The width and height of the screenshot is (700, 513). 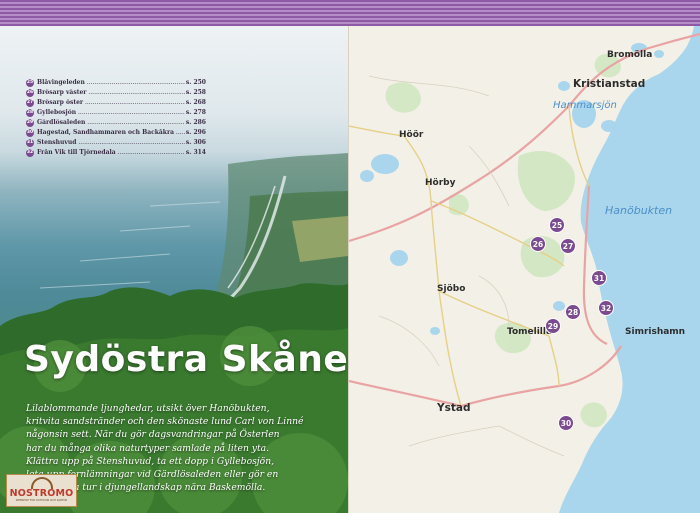 I want to click on nostromo-logo: NOSTROMO WEBSHOP FÖR OUTDOOR OCH KARTOR, so click(x=41, y=490).